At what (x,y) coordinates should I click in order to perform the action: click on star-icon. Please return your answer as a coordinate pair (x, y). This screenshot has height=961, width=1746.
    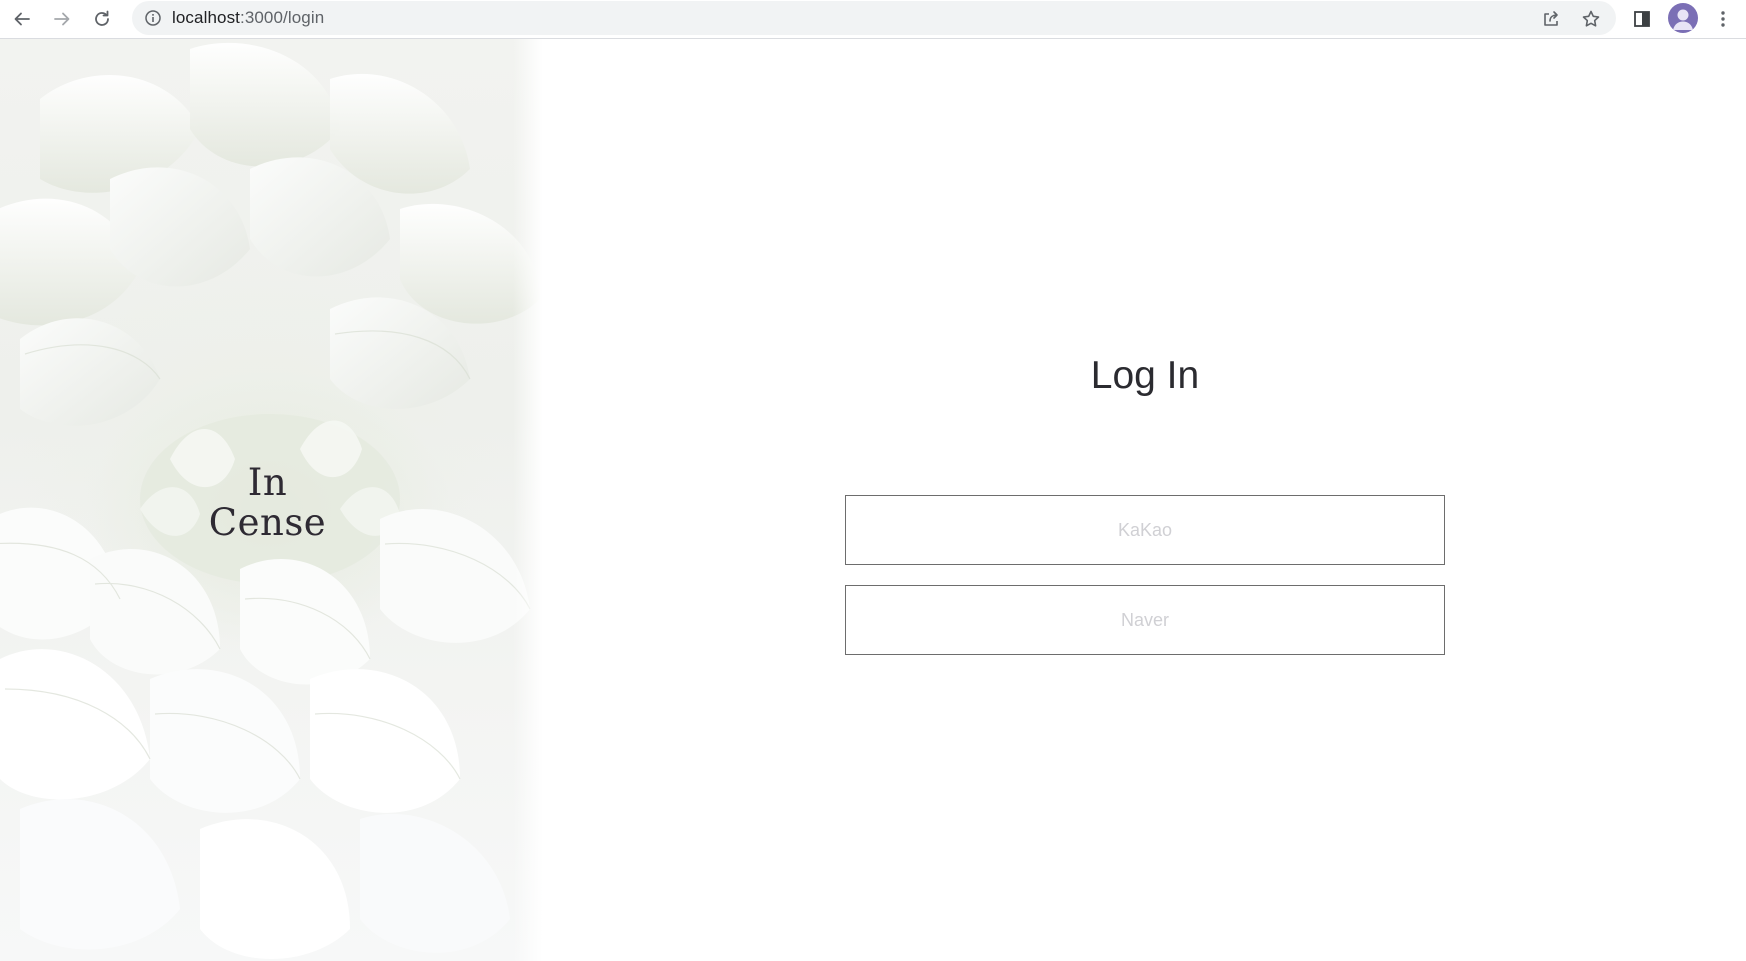
    Looking at the image, I should click on (1591, 18).